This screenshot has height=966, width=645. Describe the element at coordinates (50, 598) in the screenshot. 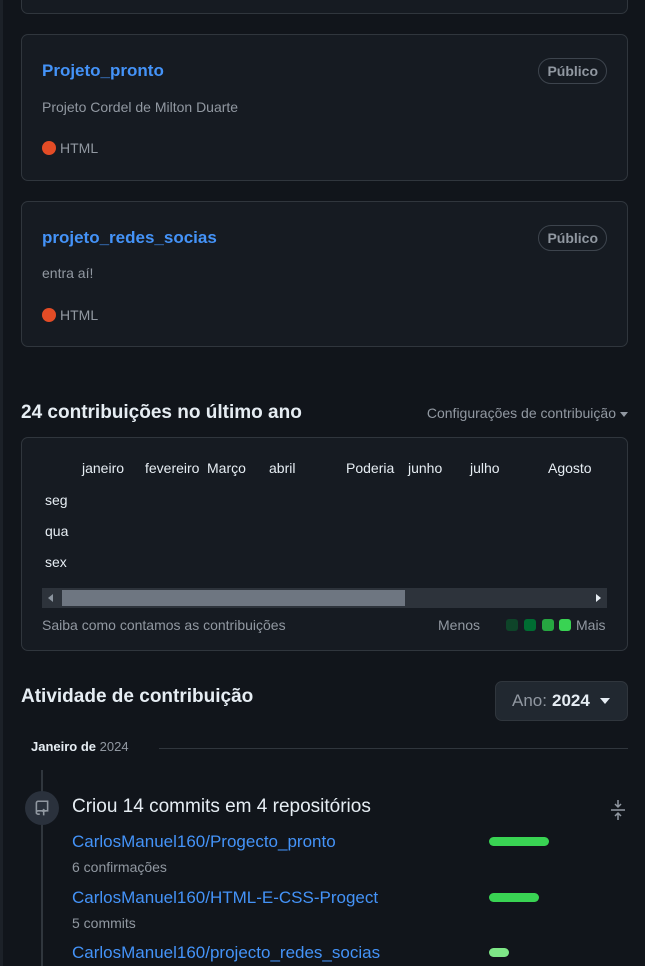

I see `scroll-left-icon` at that location.